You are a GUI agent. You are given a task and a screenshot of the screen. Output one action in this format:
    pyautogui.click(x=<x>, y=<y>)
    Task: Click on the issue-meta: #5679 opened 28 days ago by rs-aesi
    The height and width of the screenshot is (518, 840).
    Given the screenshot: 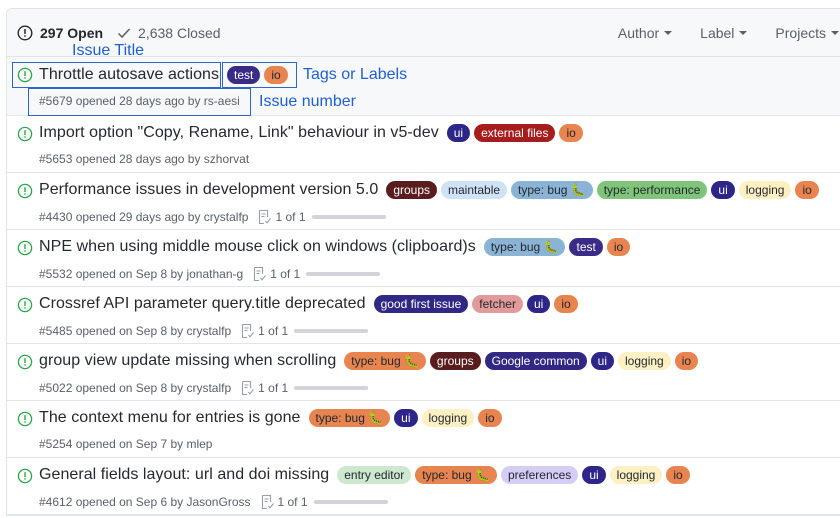 What is the action you would take?
    pyautogui.click(x=139, y=101)
    